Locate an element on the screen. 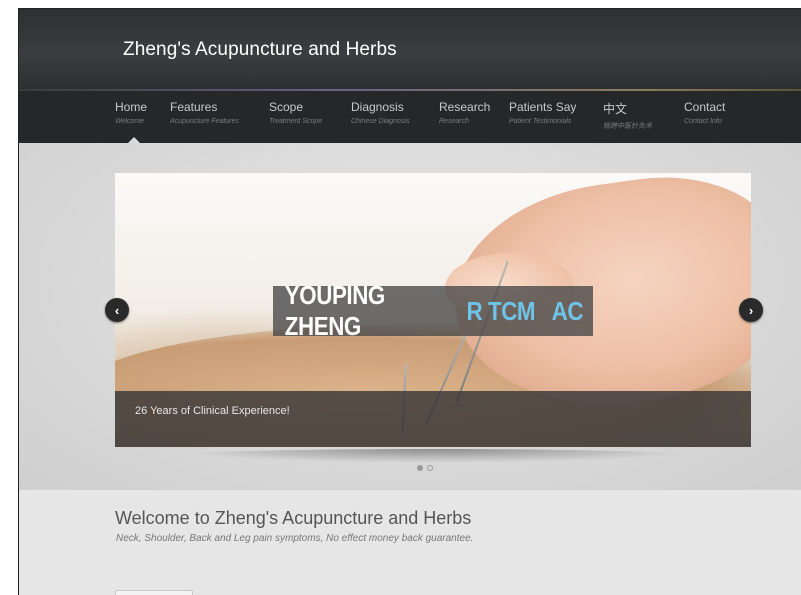 The image size is (801, 595). nav-item-home: Home Welcome is located at coordinates (131, 112).